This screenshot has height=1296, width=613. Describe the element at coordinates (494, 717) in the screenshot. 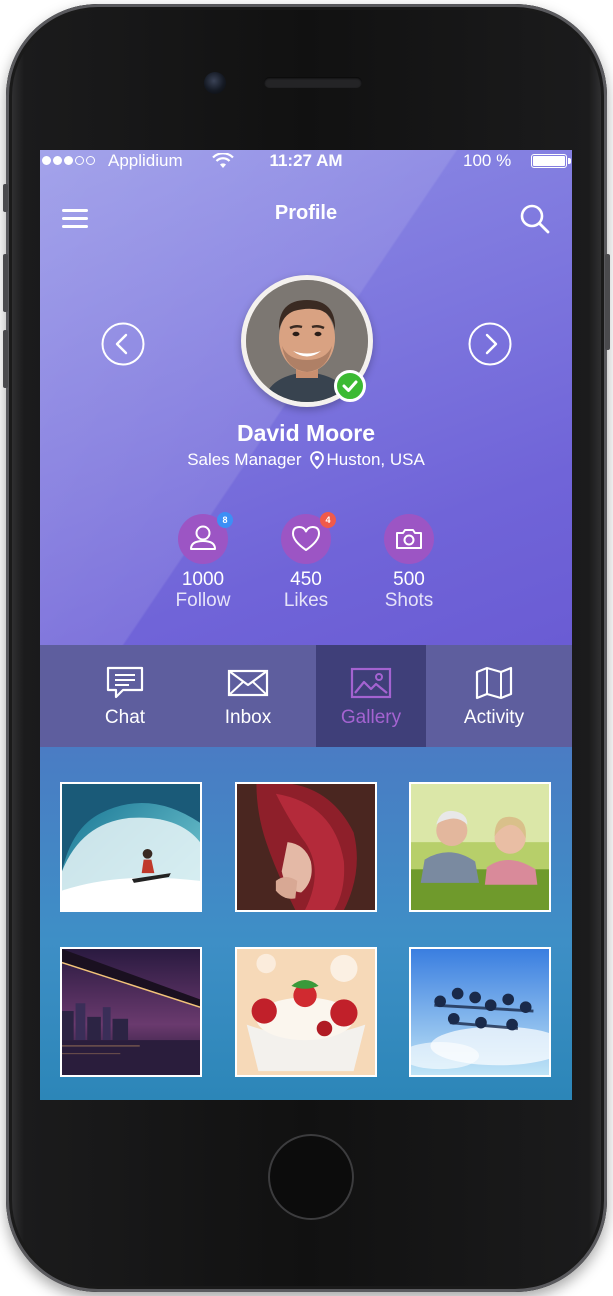

I see `tab-activity-label: Activity` at that location.